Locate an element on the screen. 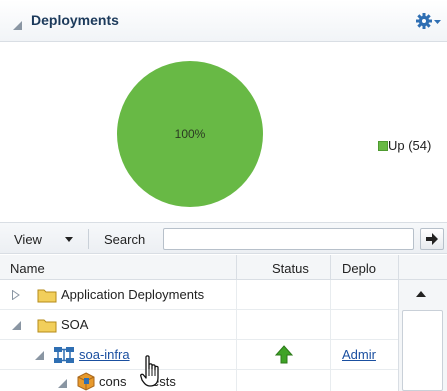 The height and width of the screenshot is (391, 447). tree-row-application-deployments: Application Deployments is located at coordinates (199, 295).